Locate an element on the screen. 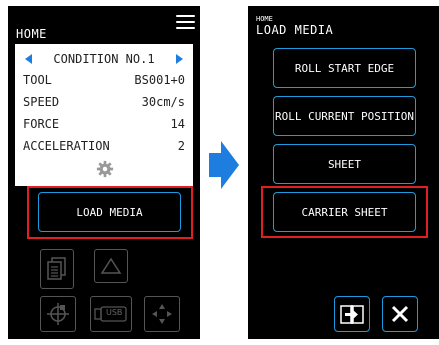  condition-label: SPEED is located at coordinates (41, 102).